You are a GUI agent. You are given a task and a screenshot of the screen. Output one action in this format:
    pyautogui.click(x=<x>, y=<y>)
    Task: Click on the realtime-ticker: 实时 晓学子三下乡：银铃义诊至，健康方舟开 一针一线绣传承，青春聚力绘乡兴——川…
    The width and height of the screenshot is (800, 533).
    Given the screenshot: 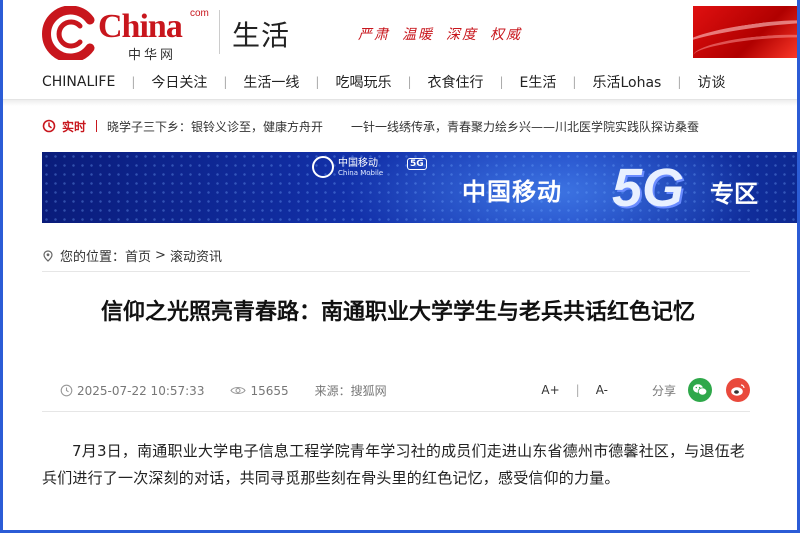 What is the action you would take?
    pyautogui.click(x=384, y=126)
    